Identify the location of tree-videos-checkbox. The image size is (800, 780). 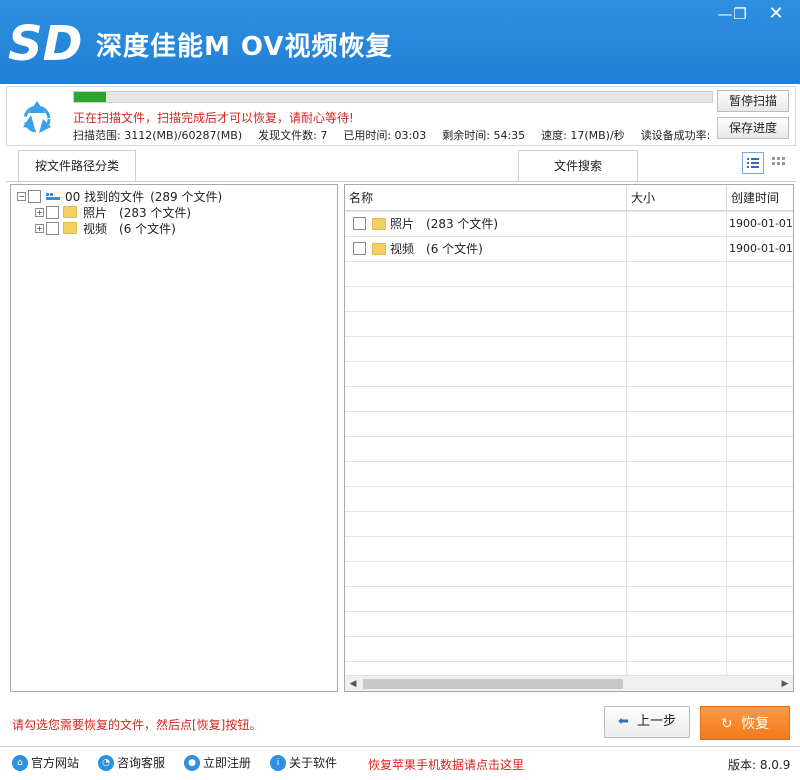
(52, 228).